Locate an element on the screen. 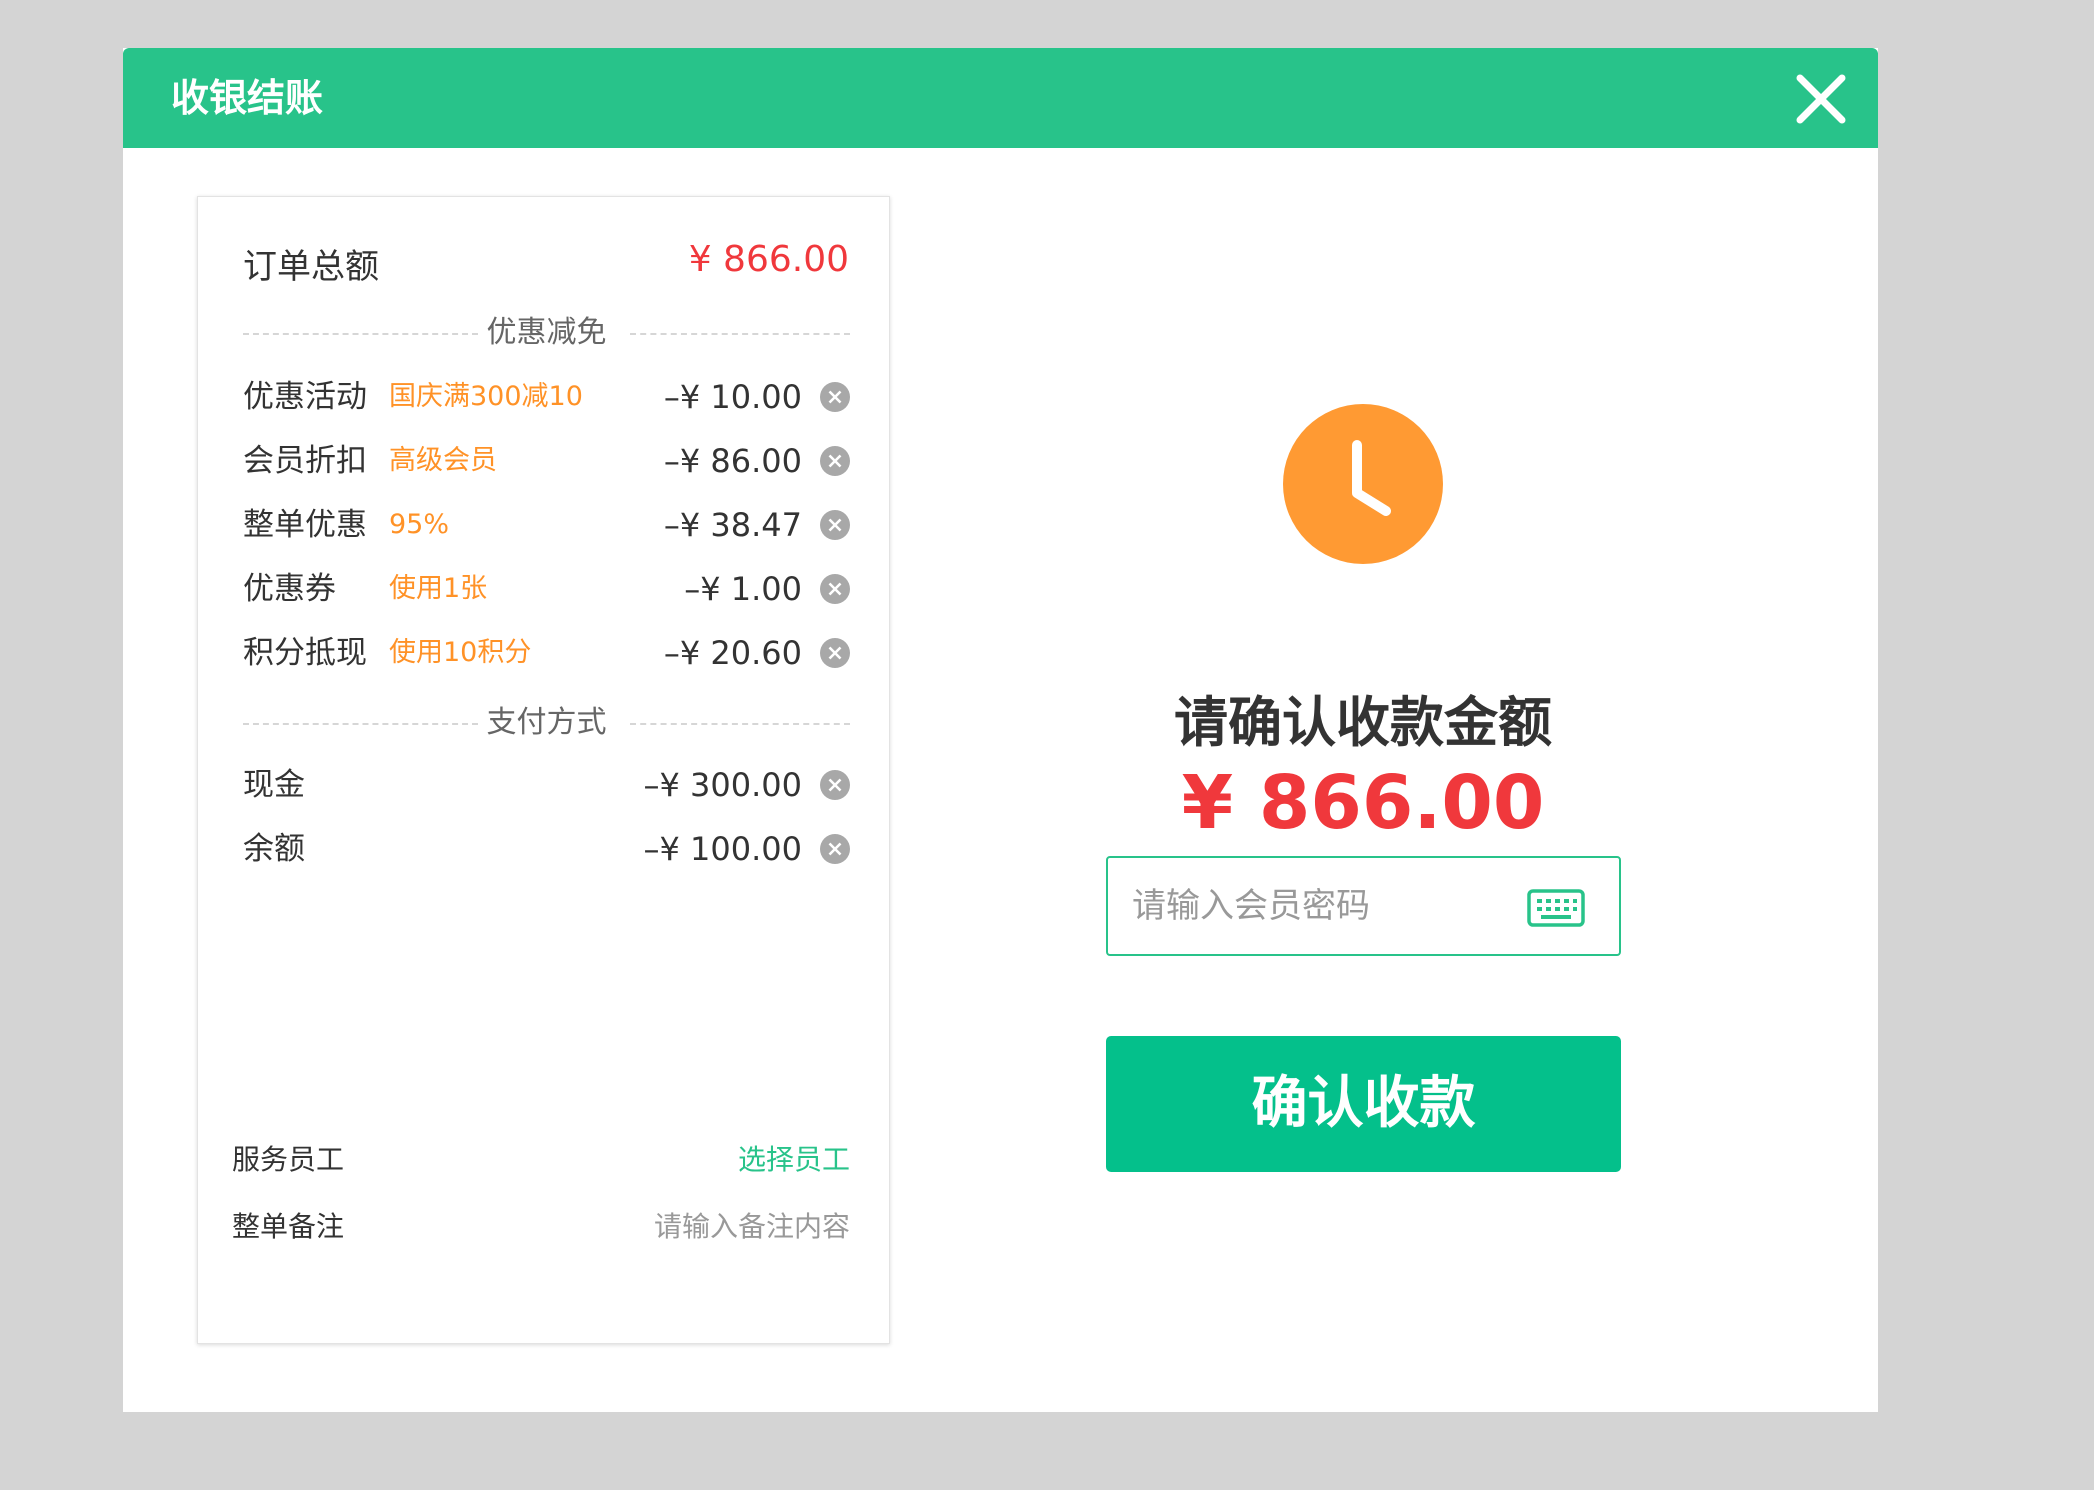  payment-label: 现金 is located at coordinates (274, 785).